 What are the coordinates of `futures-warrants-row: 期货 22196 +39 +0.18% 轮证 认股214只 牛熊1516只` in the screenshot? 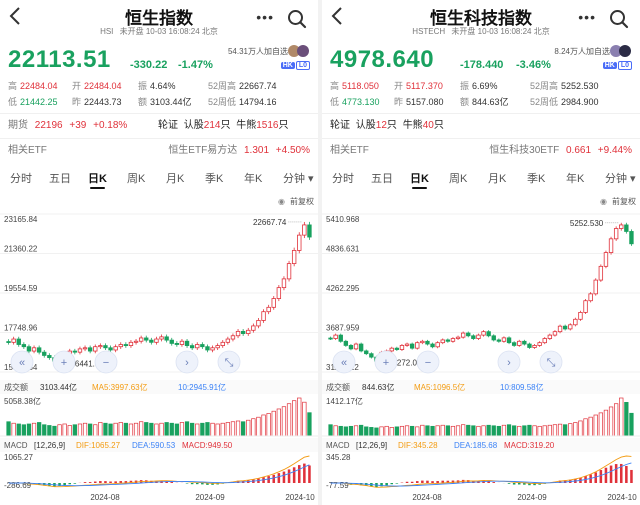 It's located at (159, 126).